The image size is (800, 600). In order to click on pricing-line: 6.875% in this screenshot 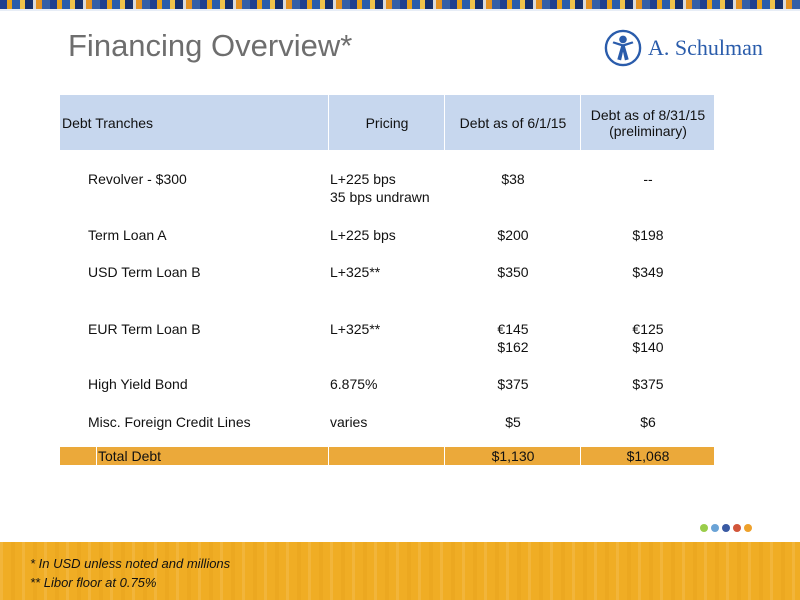, I will do `click(354, 384)`.